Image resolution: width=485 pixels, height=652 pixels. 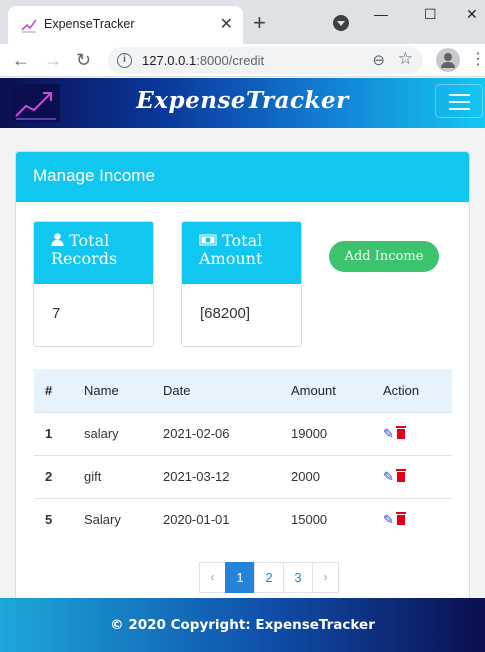 What do you see at coordinates (169, 60) in the screenshot?
I see `url-host: 127.0.0.1` at bounding box center [169, 60].